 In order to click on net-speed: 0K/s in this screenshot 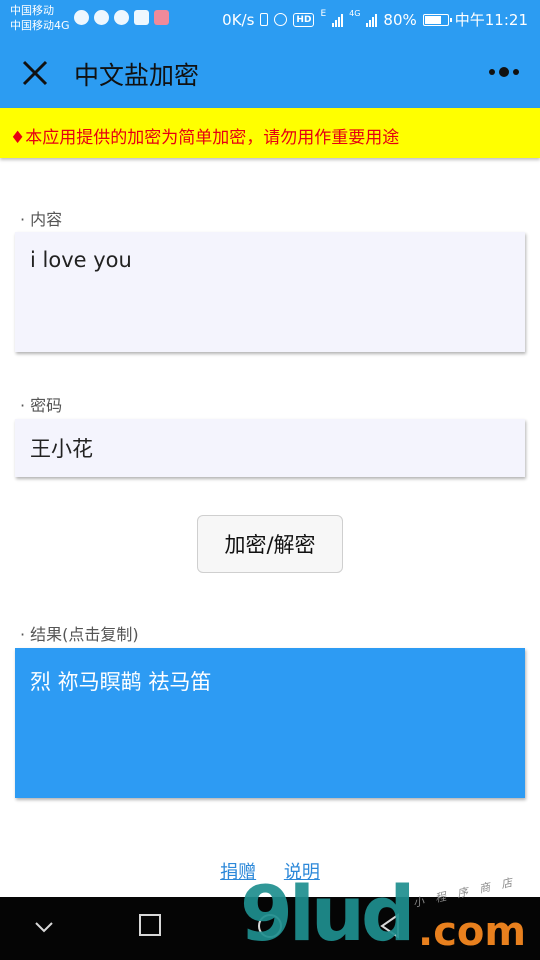, I will do `click(238, 19)`.